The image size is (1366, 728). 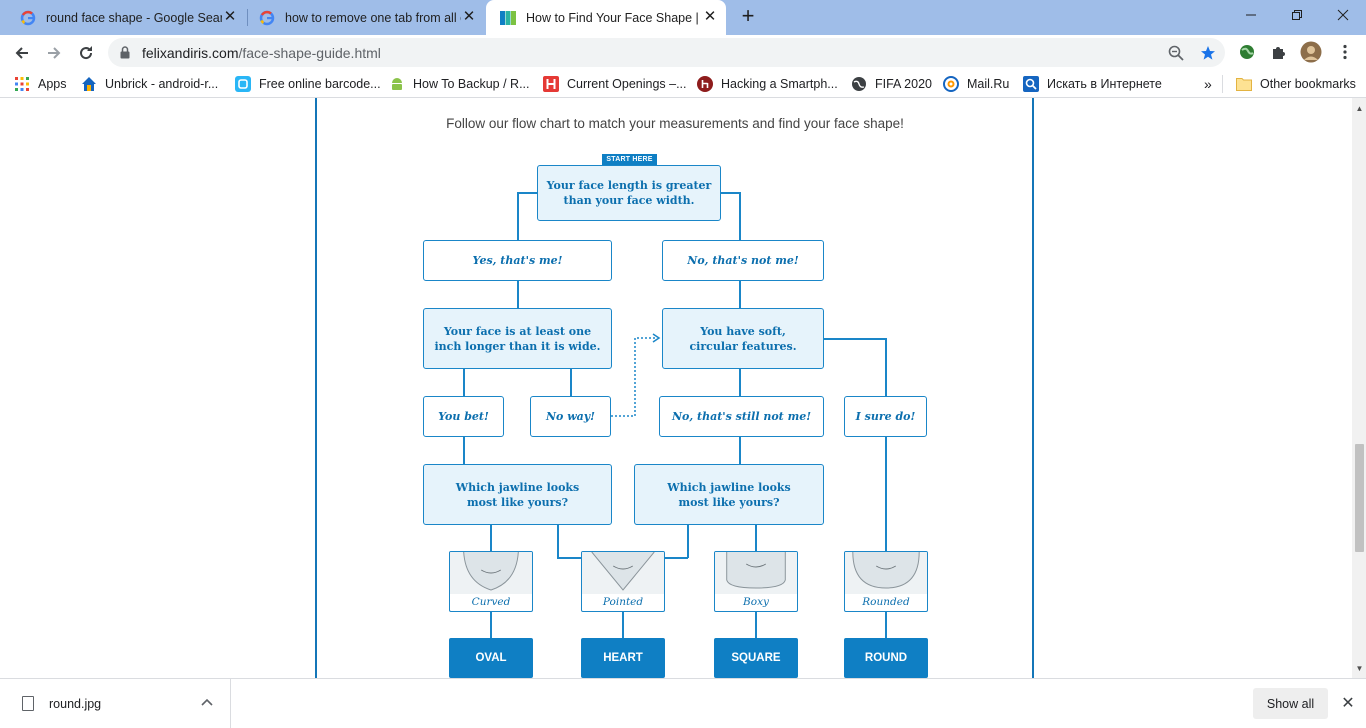 What do you see at coordinates (1251, 15) in the screenshot?
I see `minimize-icon` at bounding box center [1251, 15].